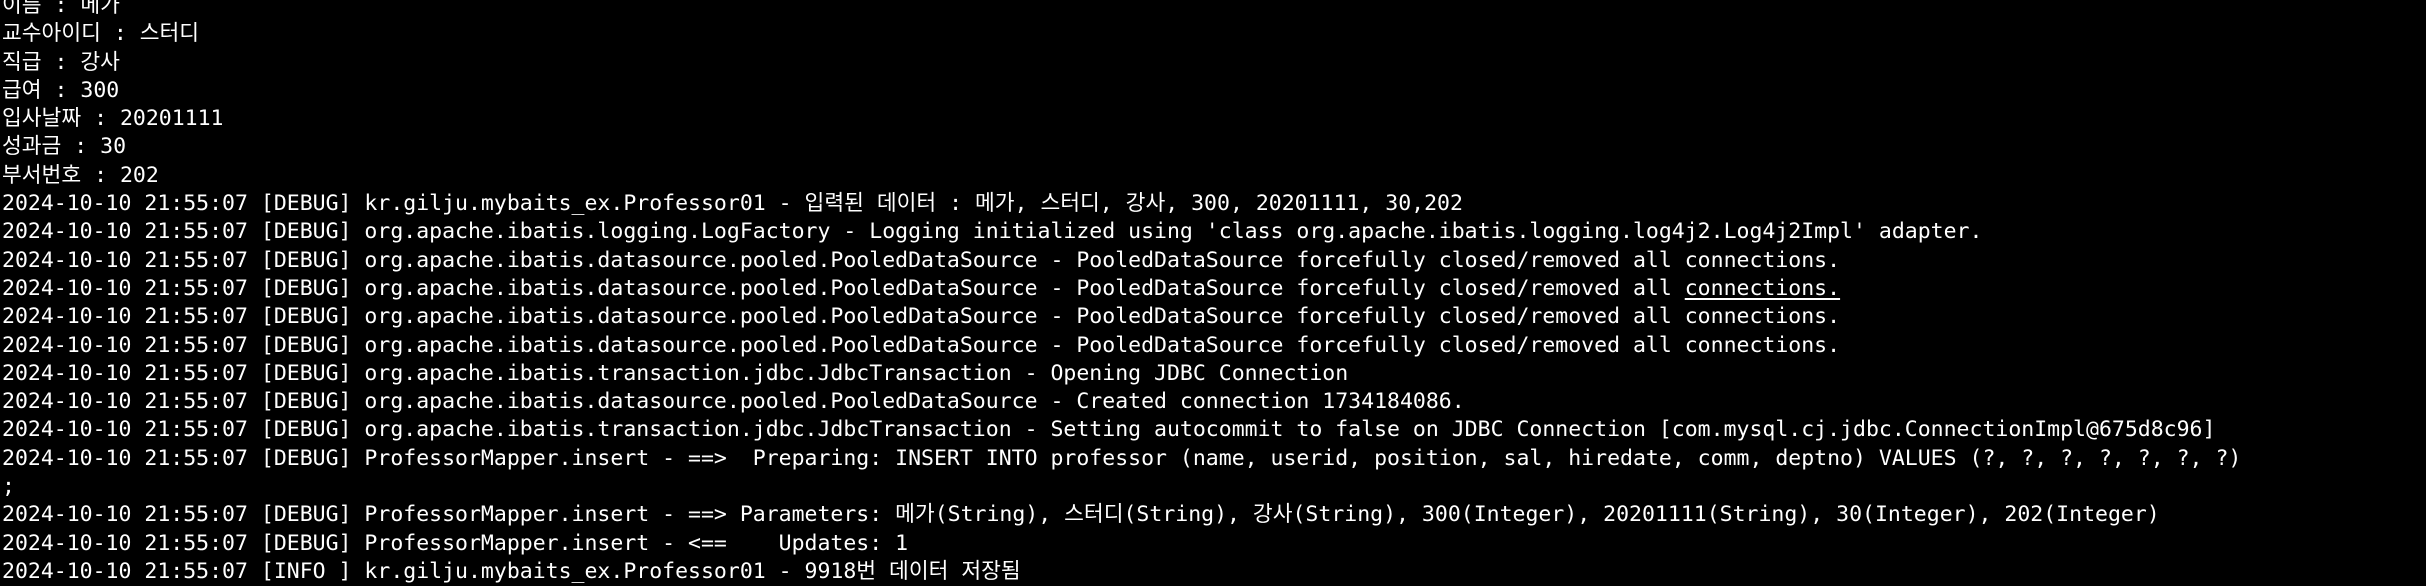 The height and width of the screenshot is (586, 2426). I want to click on log-line-semicolon: ;, so click(8, 487).